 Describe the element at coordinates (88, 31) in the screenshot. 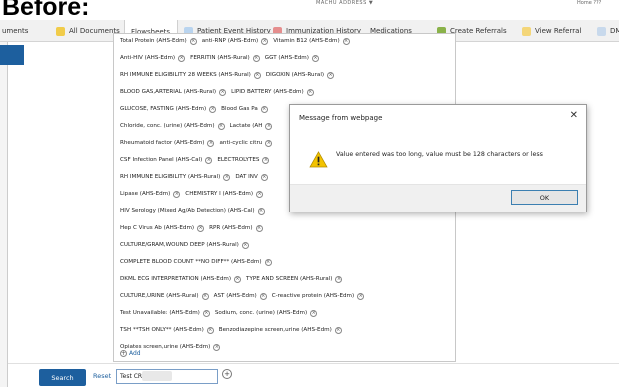

I see `tab-all-documents: All Documents` at that location.